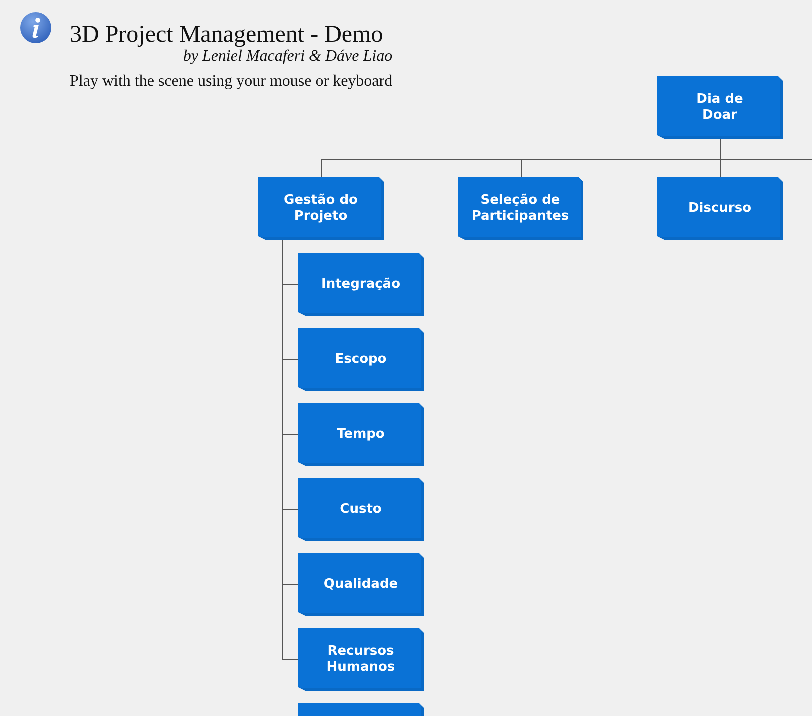 The width and height of the screenshot is (812, 716). Describe the element at coordinates (361, 434) in the screenshot. I see `wbs-node: Tempo` at that location.